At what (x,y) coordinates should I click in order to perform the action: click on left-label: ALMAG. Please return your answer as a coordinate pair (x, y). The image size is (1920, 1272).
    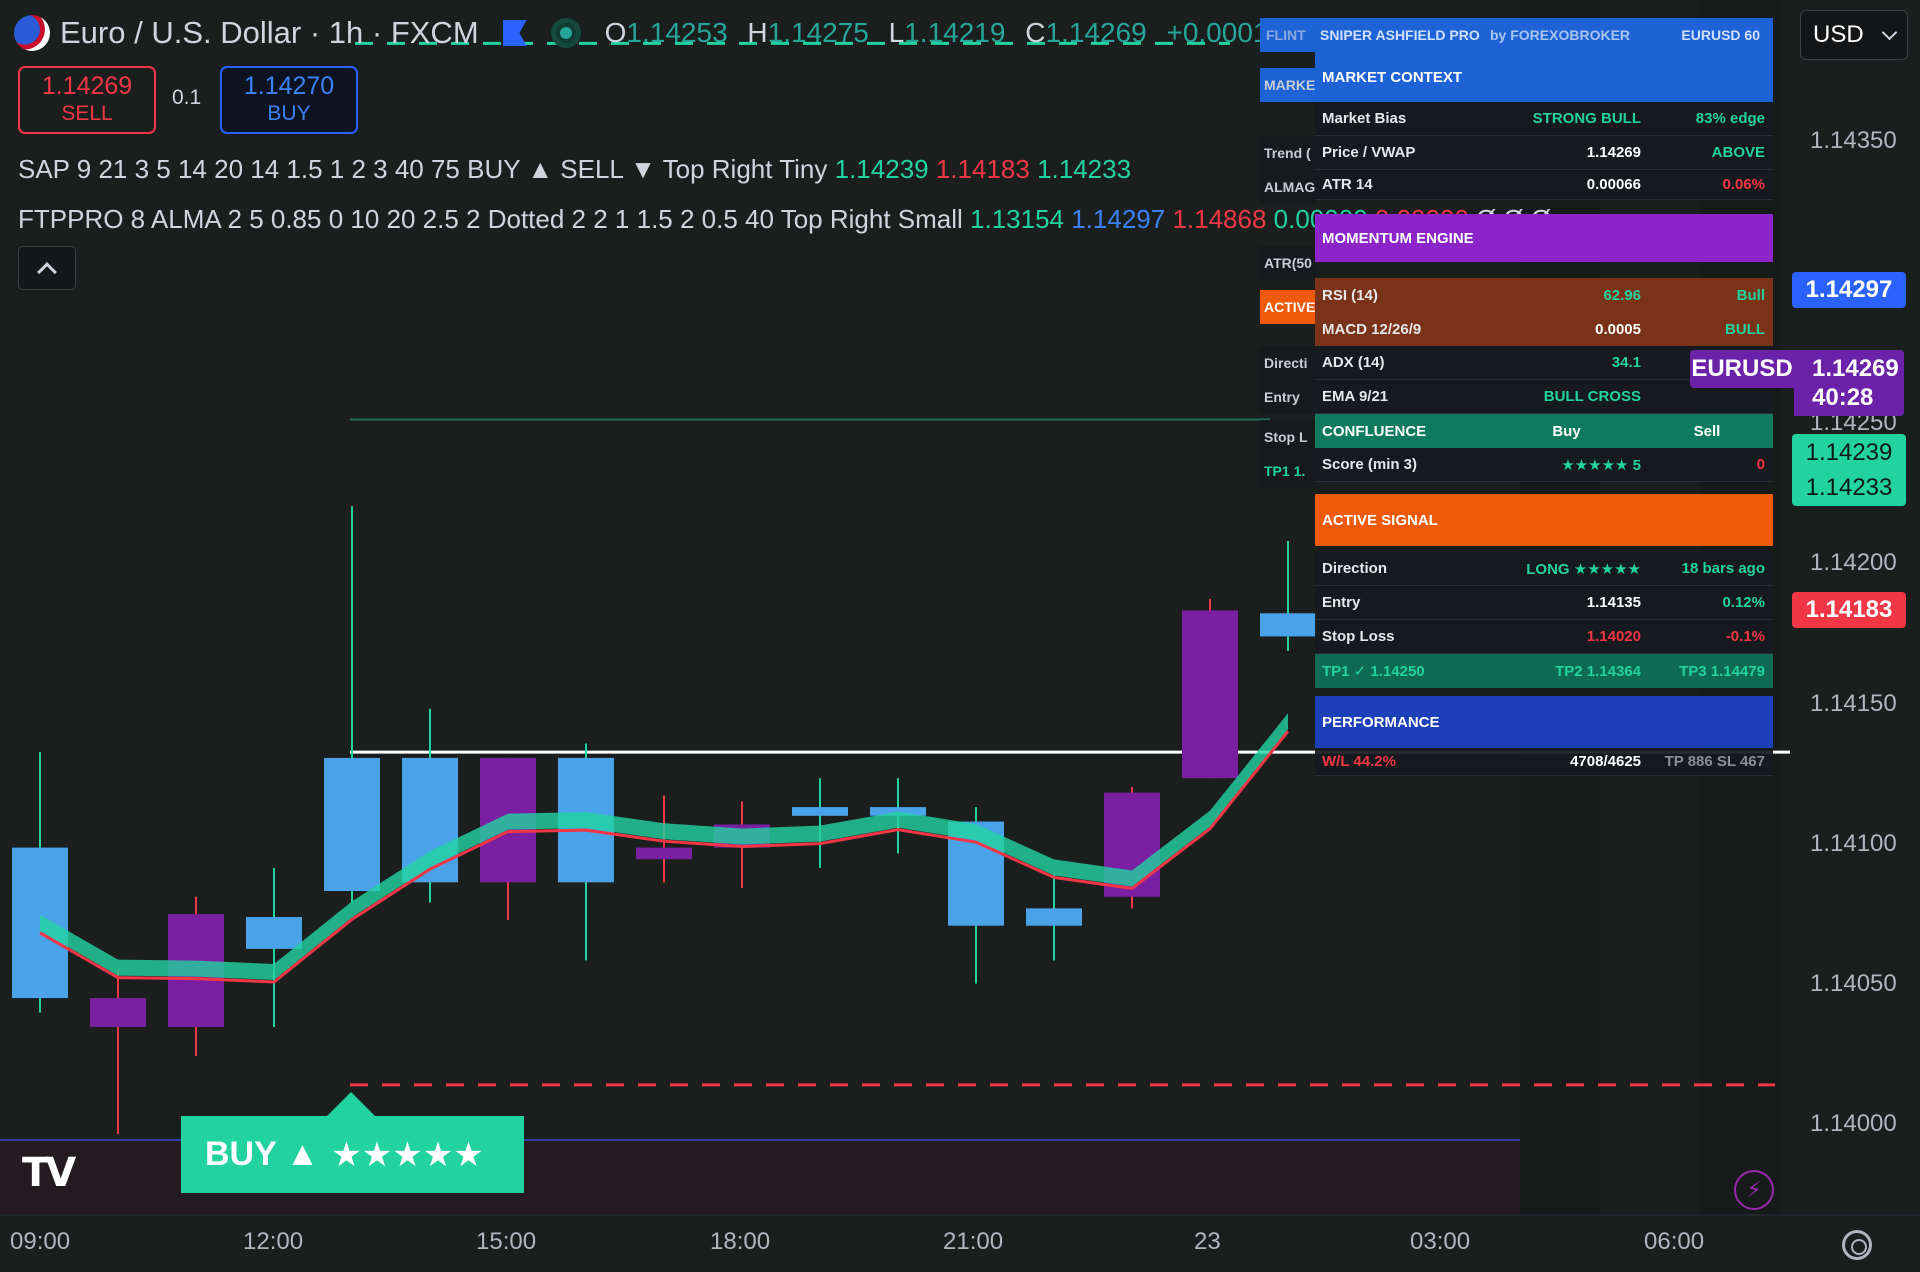
    Looking at the image, I should click on (1288, 187).